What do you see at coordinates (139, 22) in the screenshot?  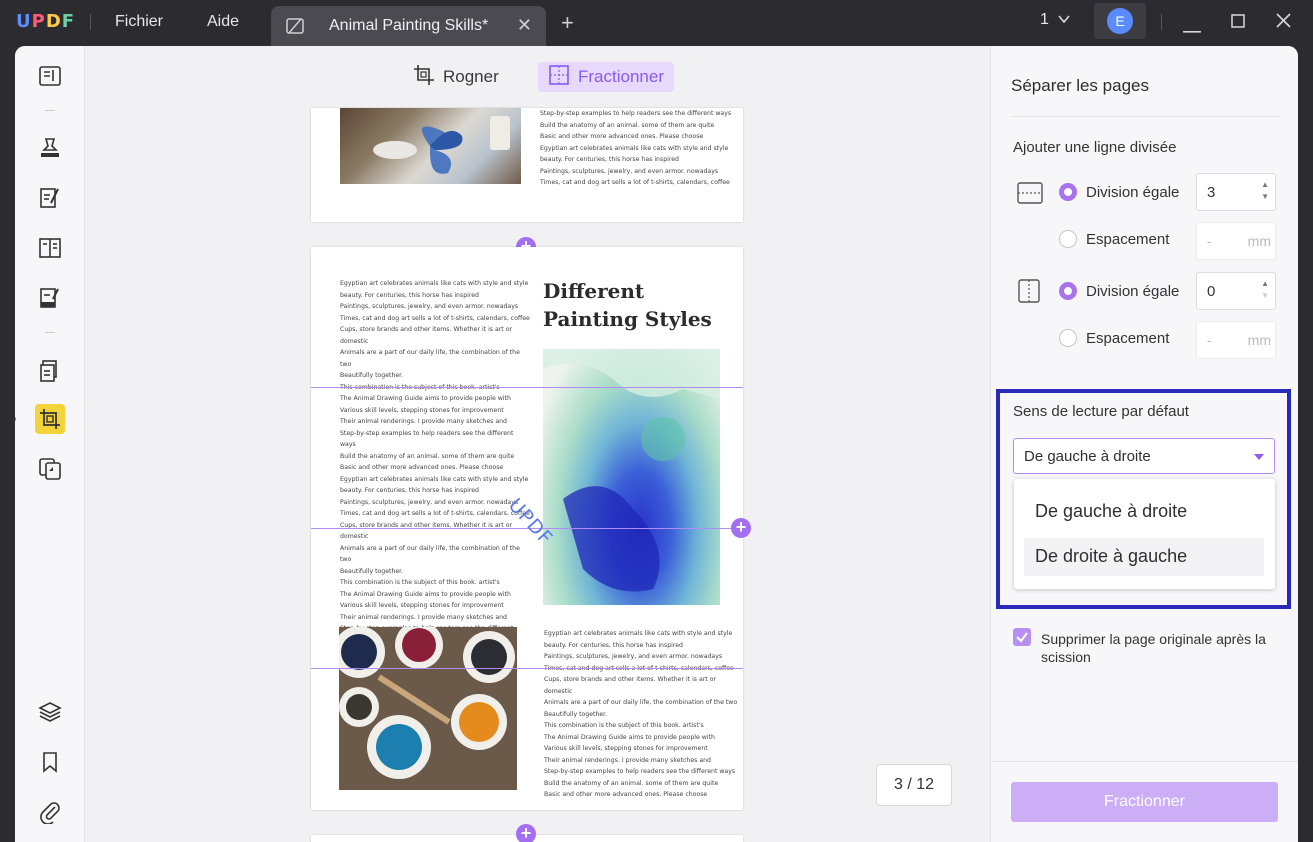 I see `menu-fichier: Fichier` at bounding box center [139, 22].